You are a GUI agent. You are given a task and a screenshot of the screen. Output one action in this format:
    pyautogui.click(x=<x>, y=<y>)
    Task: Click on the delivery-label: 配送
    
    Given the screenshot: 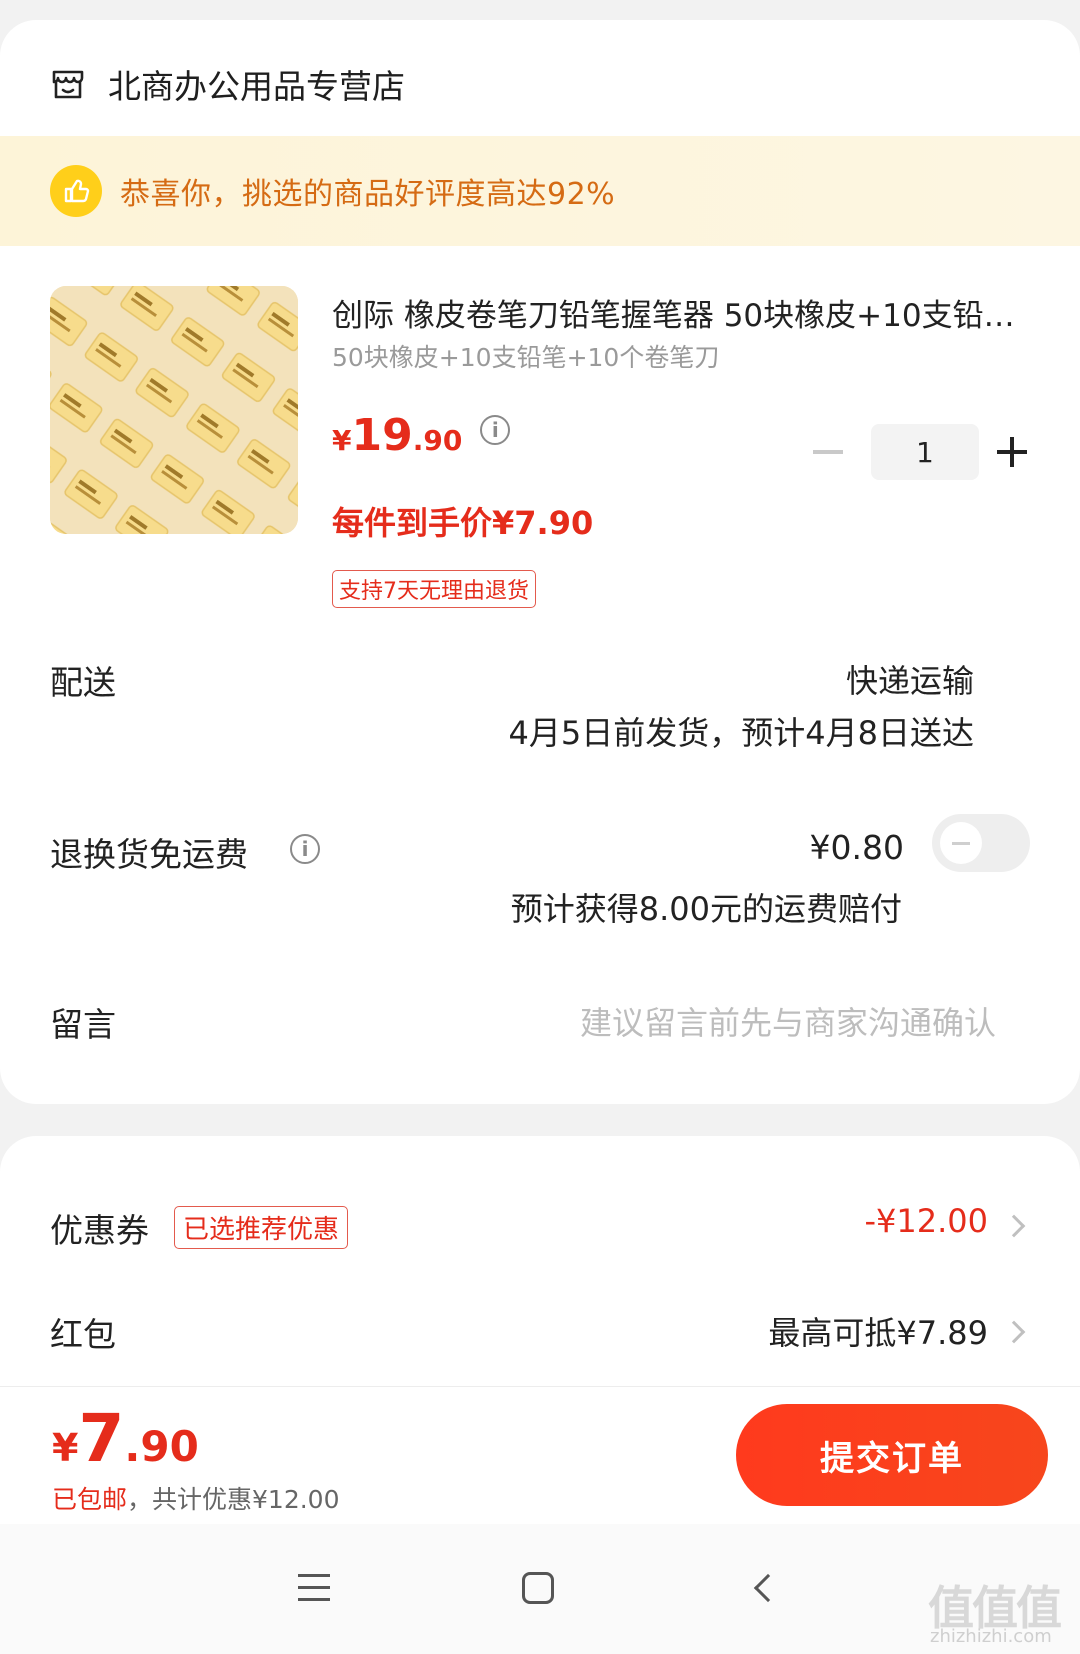 What is the action you would take?
    pyautogui.click(x=83, y=682)
    